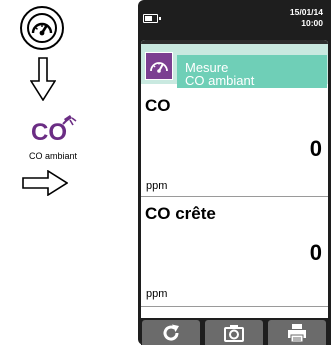 This screenshot has width=331, height=345. I want to click on screen-header: Mesure CO ambiant, so click(234, 64).